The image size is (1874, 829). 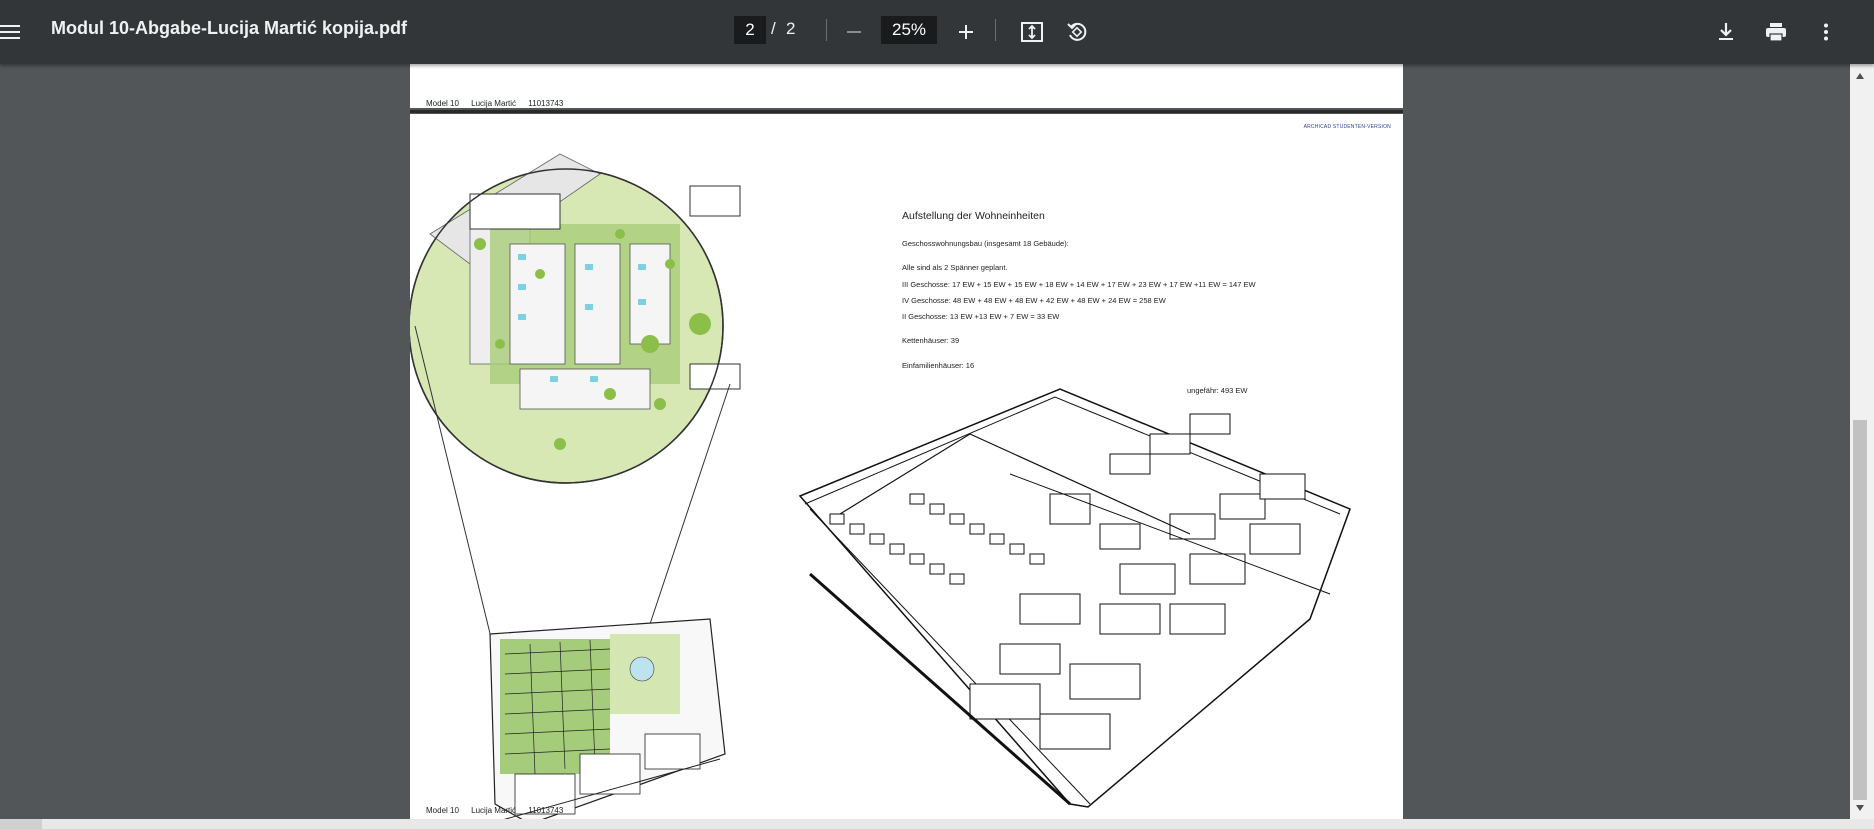 I want to click on pdf-page-1: Model 10 Lucija Martić 11013743, so click(x=906, y=86).